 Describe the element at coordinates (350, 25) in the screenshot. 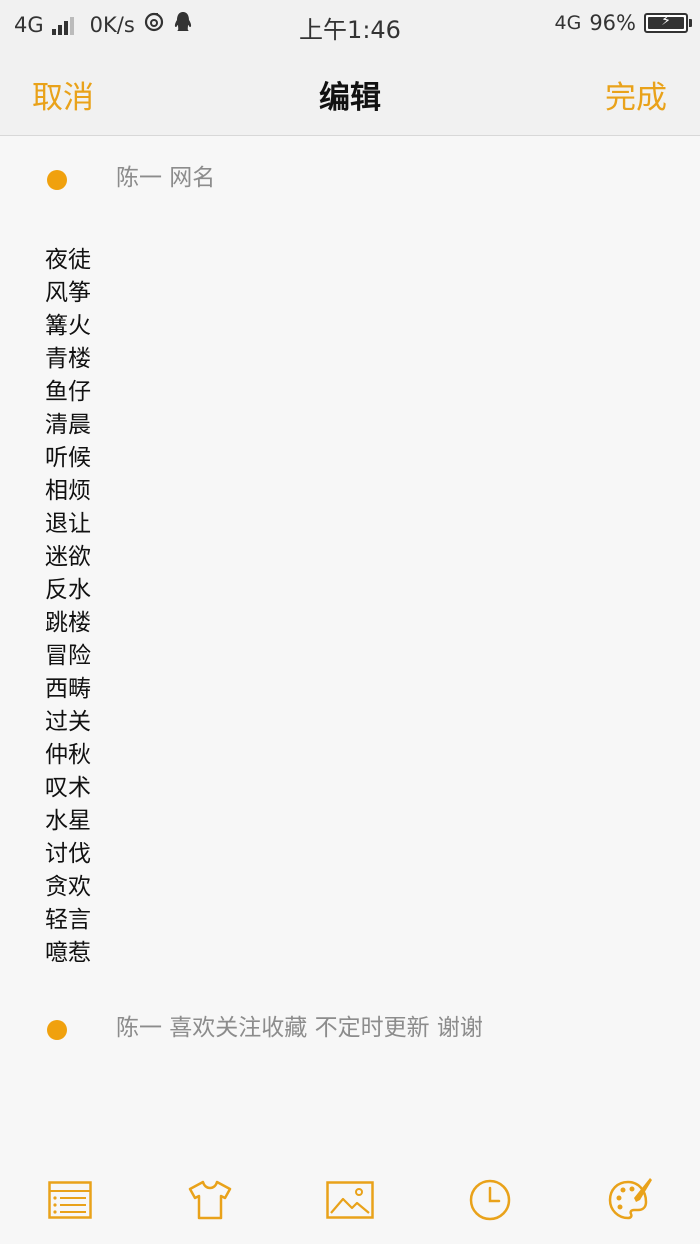

I see `status-bar: 4G 0K/s 上午1:46 4G 96% ⚡` at that location.